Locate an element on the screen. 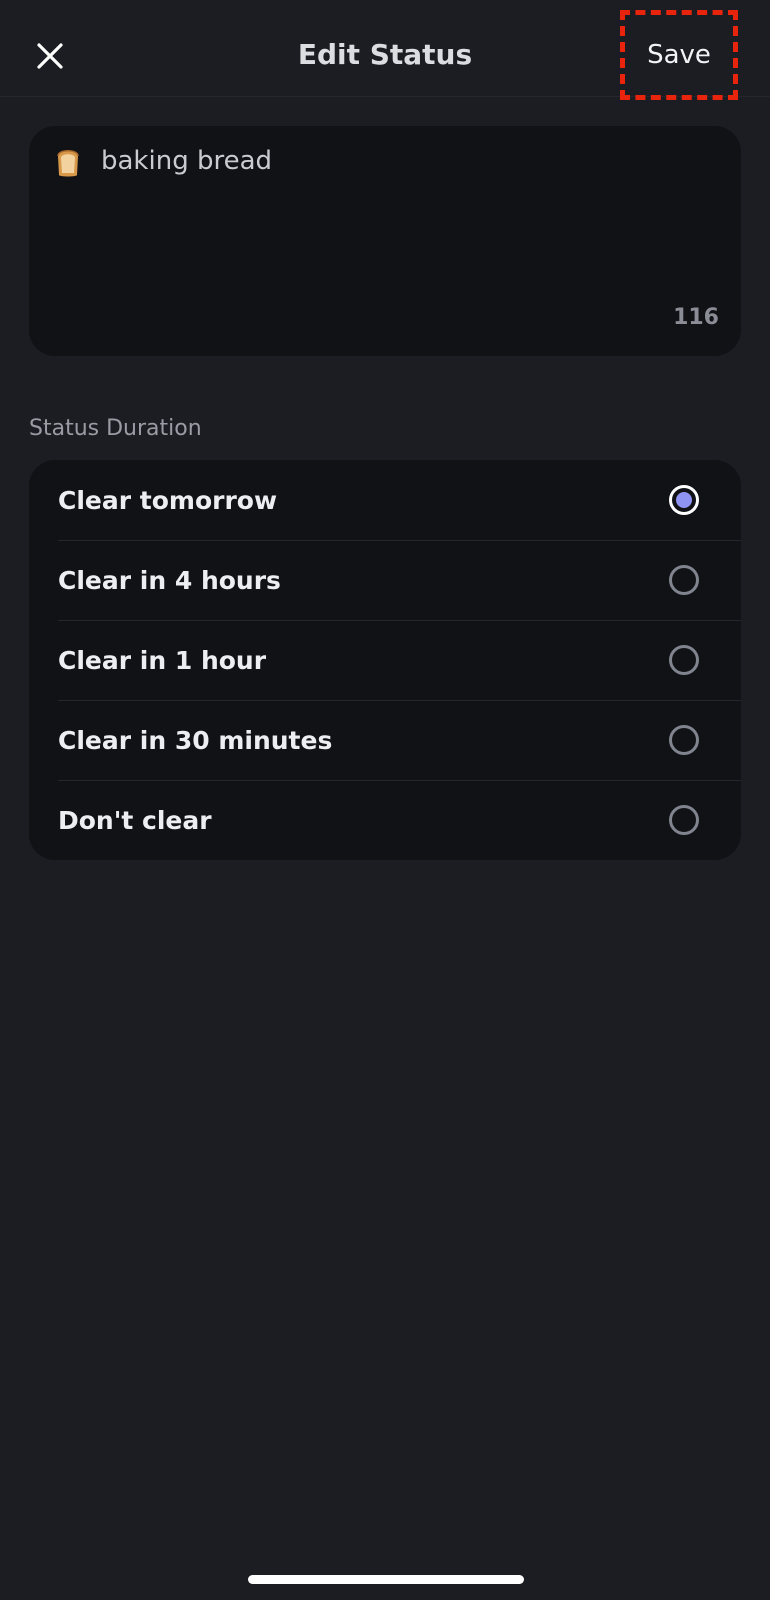 The height and width of the screenshot is (1600, 770). option-clear-tomorrow: Clear tomorrow is located at coordinates (385, 500).